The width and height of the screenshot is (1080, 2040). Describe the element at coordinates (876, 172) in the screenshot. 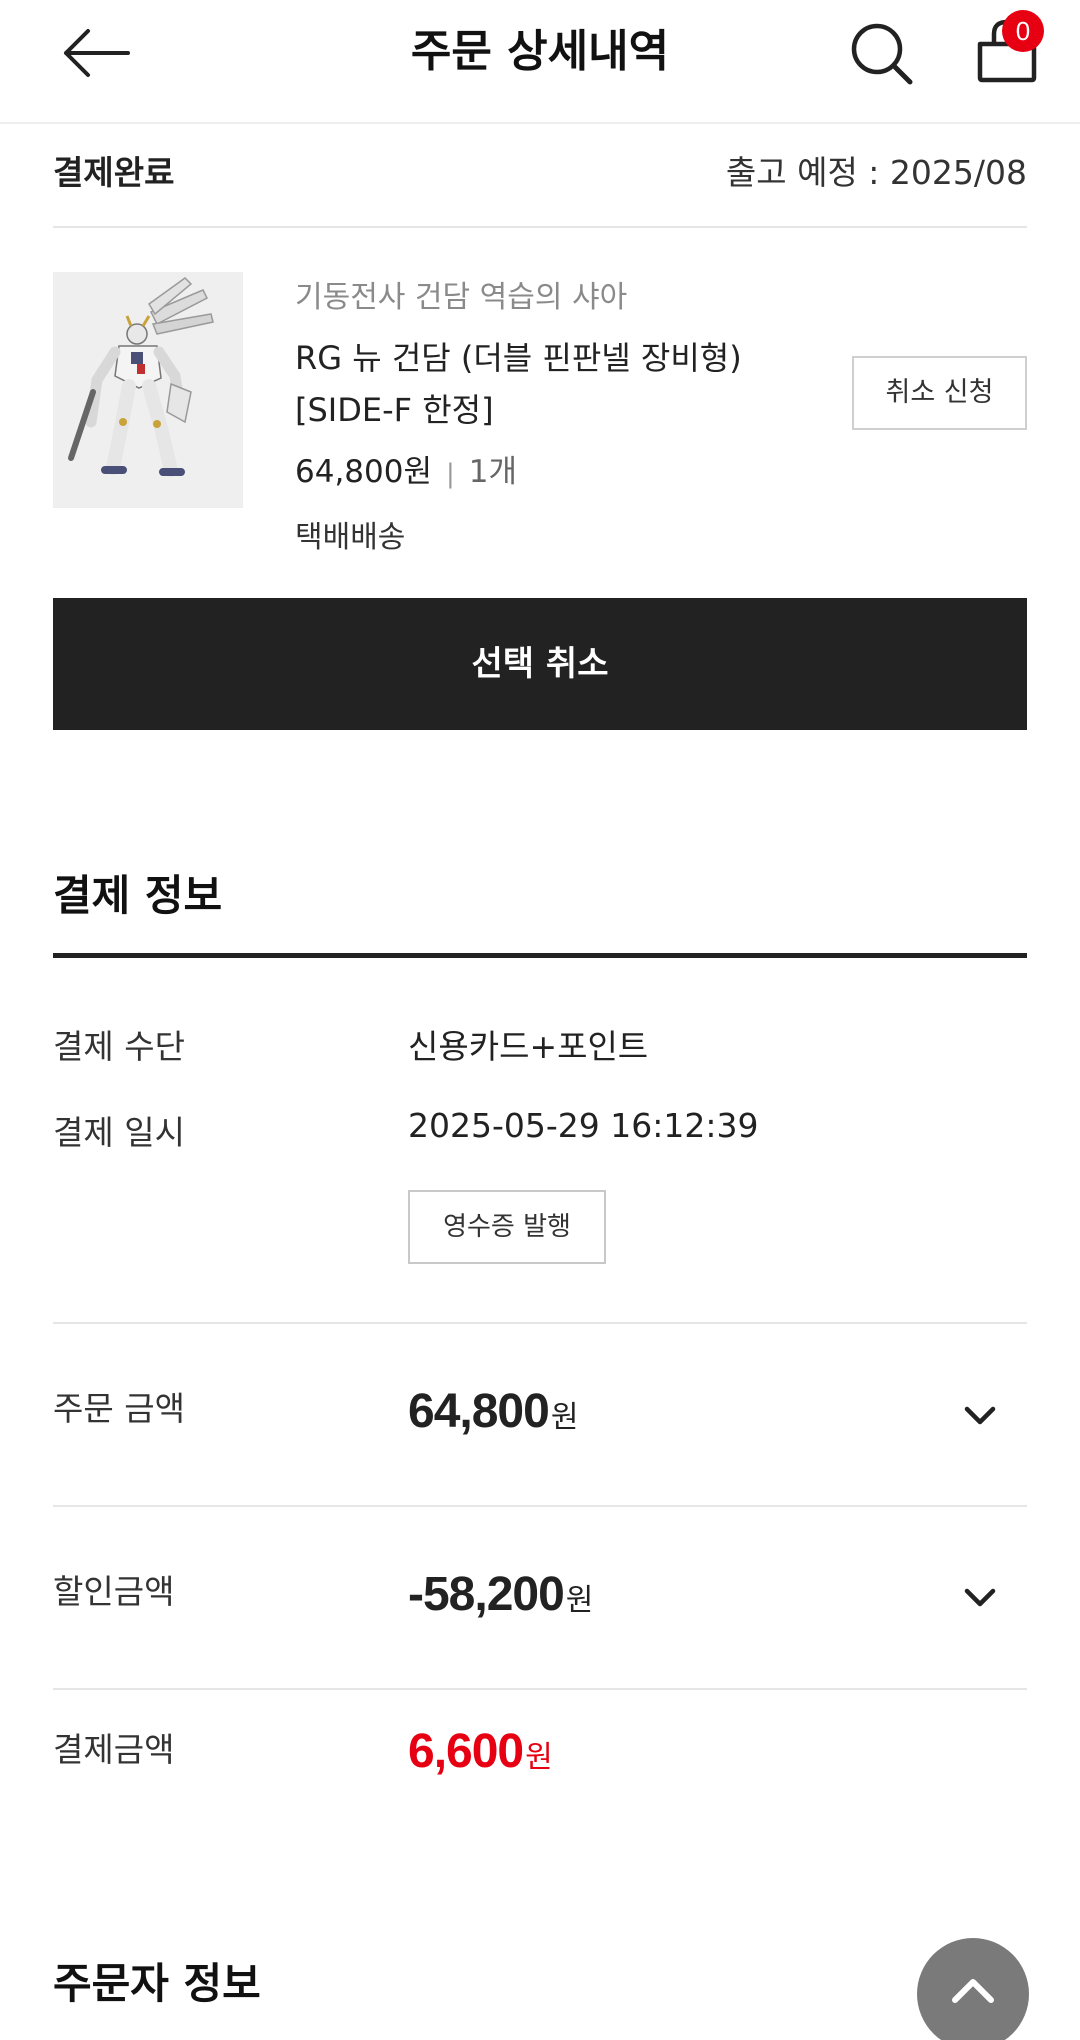

I see `ship-date: 출고 예정 : 2025/08` at that location.